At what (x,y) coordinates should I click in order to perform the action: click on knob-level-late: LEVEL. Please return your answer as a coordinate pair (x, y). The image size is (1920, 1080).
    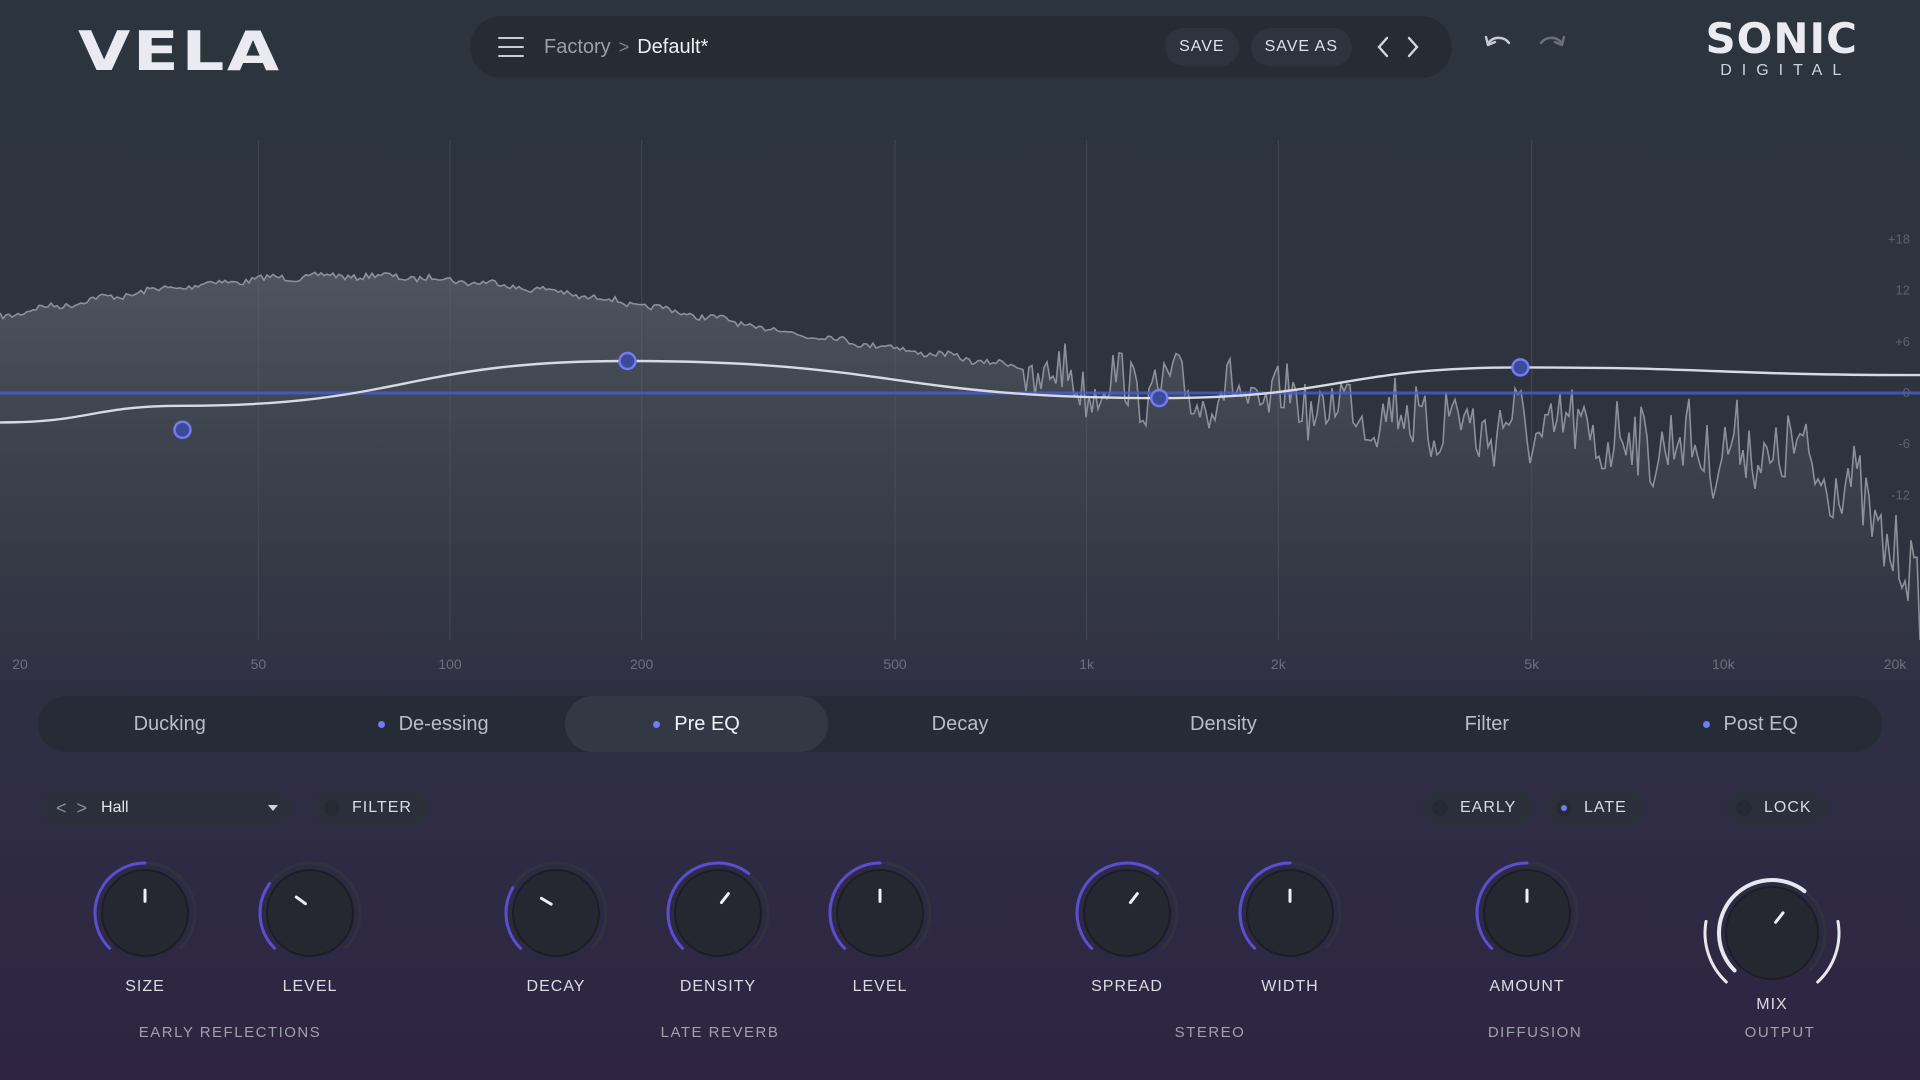
    Looking at the image, I should click on (880, 927).